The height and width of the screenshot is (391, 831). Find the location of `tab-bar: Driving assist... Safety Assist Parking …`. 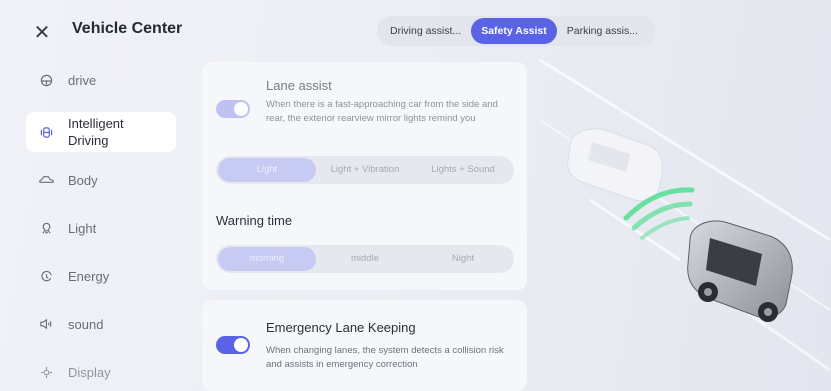

tab-bar: Driving assist... Safety Assist Parking … is located at coordinates (516, 31).